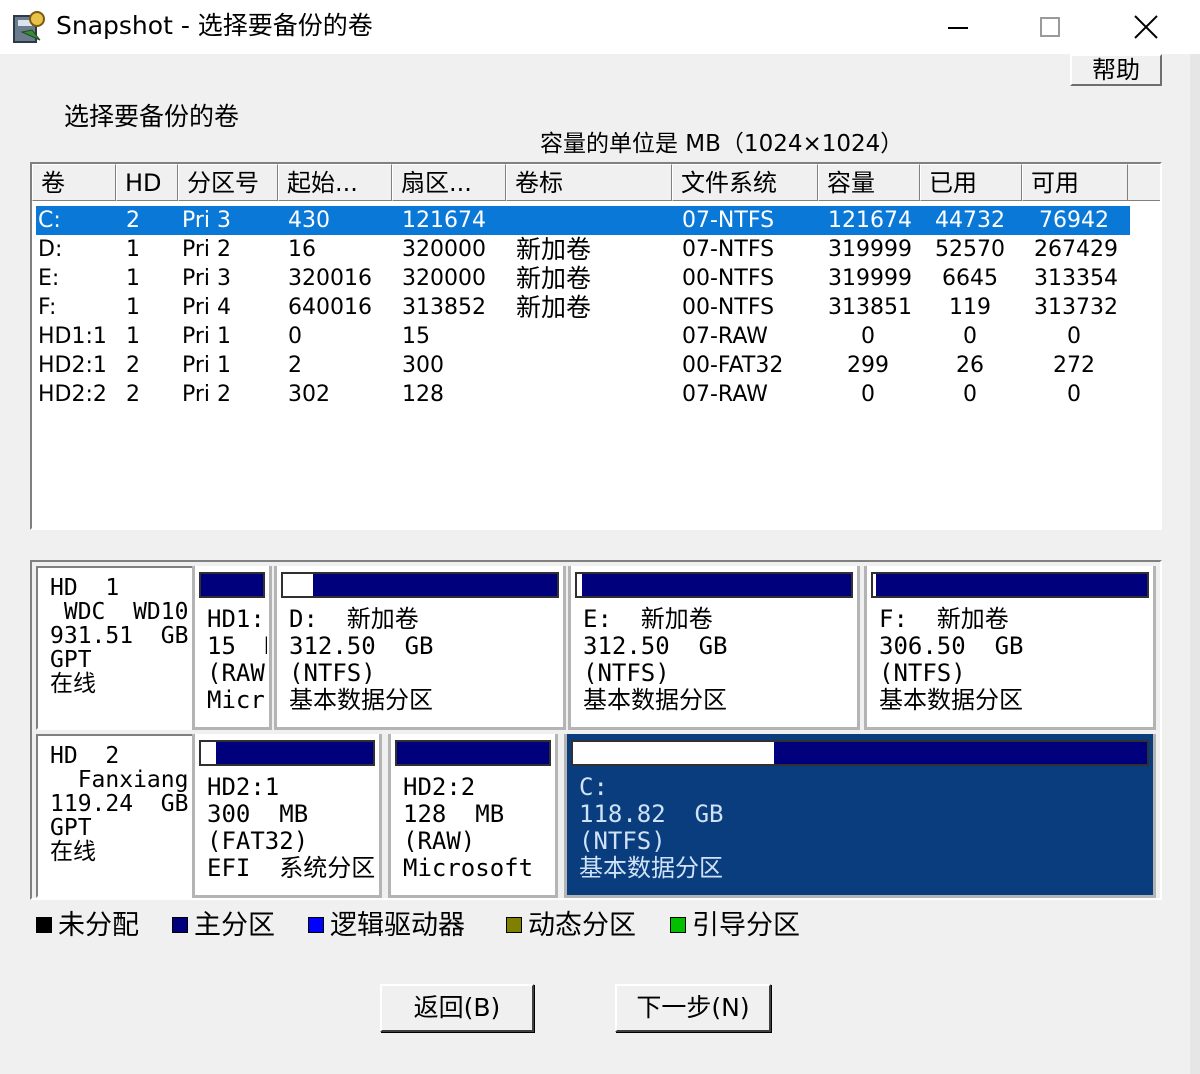  What do you see at coordinates (152, 116) in the screenshot?
I see `page-heading: 选择要备份的卷` at bounding box center [152, 116].